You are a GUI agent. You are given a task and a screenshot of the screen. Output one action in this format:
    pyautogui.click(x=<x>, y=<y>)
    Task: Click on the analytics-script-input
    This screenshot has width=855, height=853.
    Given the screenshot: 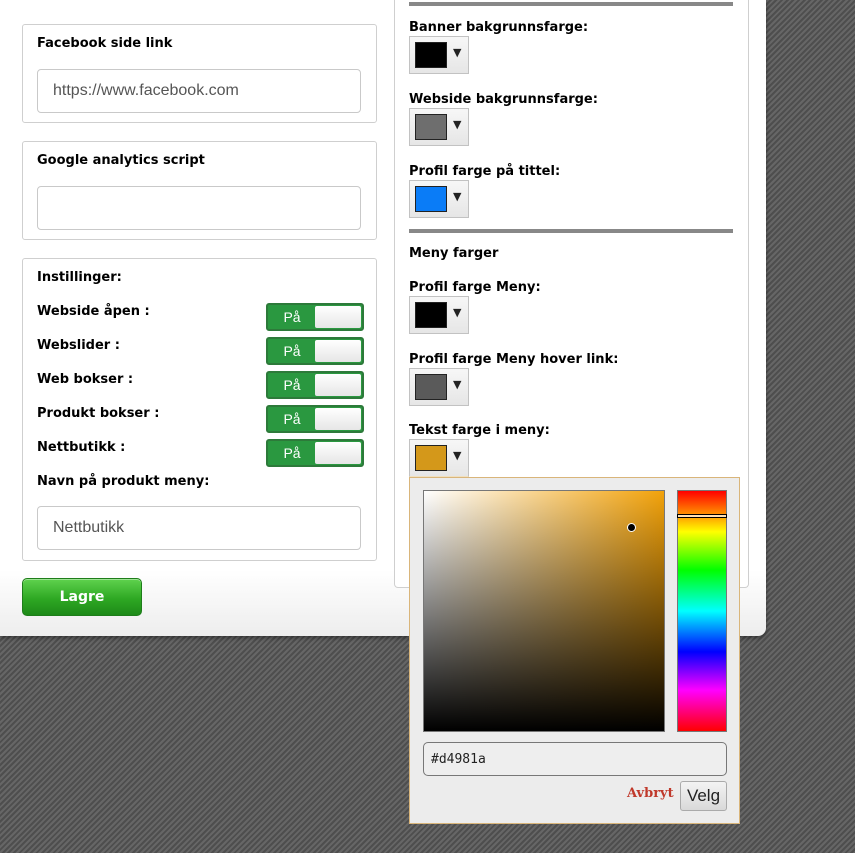 What is the action you would take?
    pyautogui.click(x=199, y=208)
    